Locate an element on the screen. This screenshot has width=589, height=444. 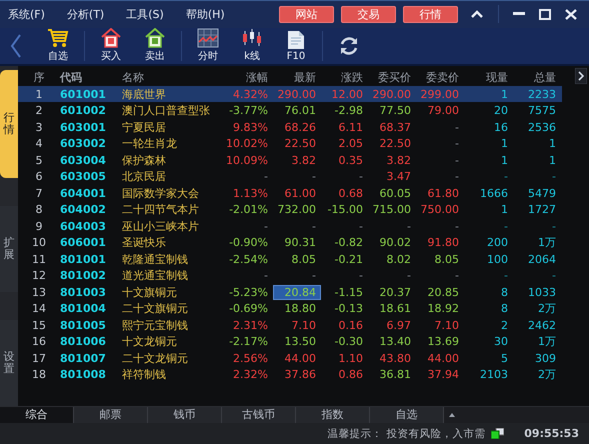
table-cell-text: -5.23% is located at coordinates (248, 292).